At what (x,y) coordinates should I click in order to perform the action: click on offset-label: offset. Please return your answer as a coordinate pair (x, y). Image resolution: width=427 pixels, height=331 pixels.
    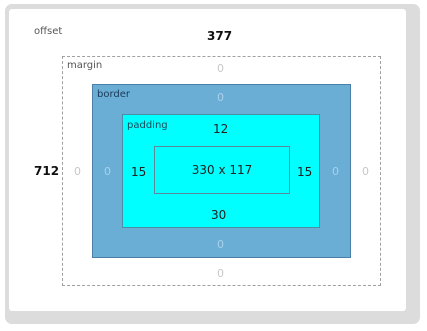
    Looking at the image, I should click on (48, 31).